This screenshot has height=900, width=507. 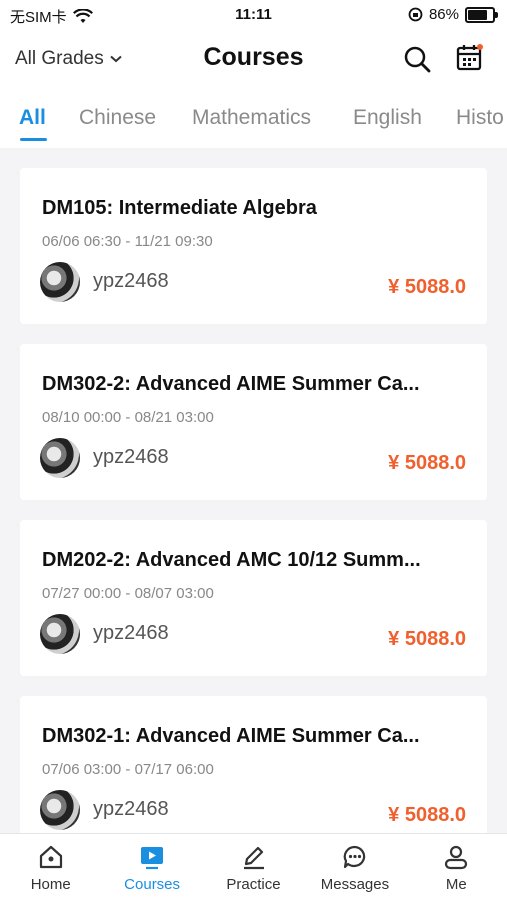 What do you see at coordinates (415, 14) in the screenshot?
I see `orientation-lock-icon` at bounding box center [415, 14].